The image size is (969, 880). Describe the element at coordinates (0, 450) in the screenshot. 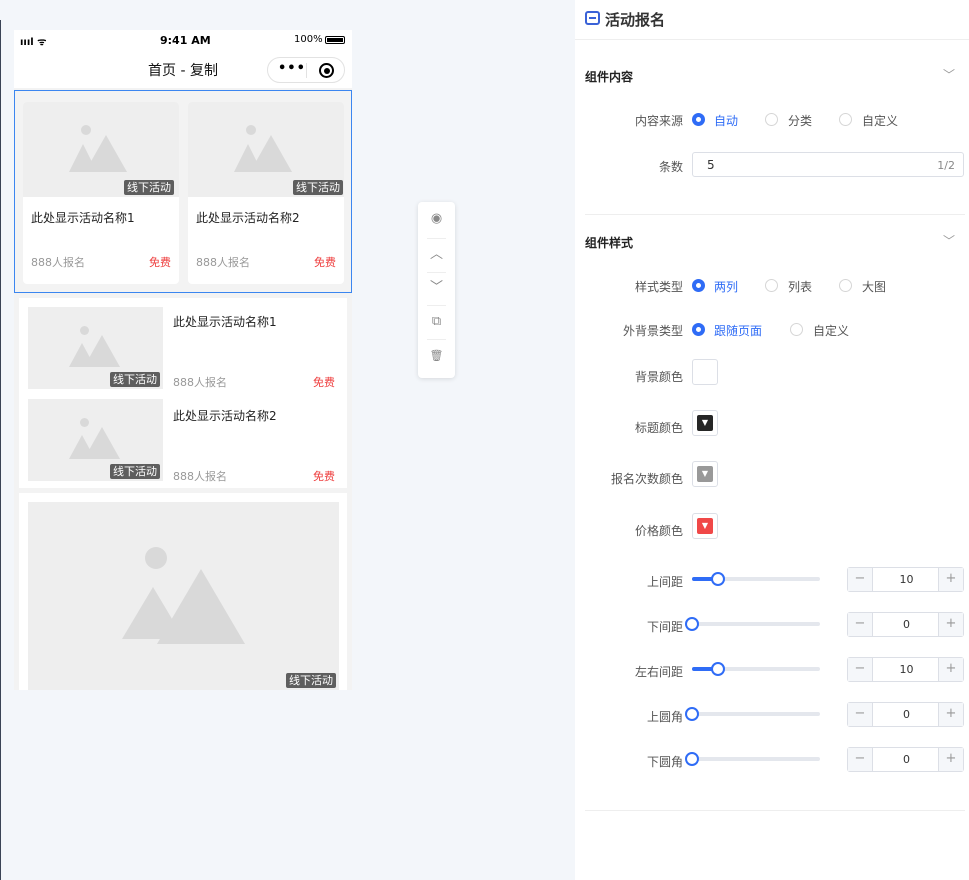

I see `canvas-edge` at that location.